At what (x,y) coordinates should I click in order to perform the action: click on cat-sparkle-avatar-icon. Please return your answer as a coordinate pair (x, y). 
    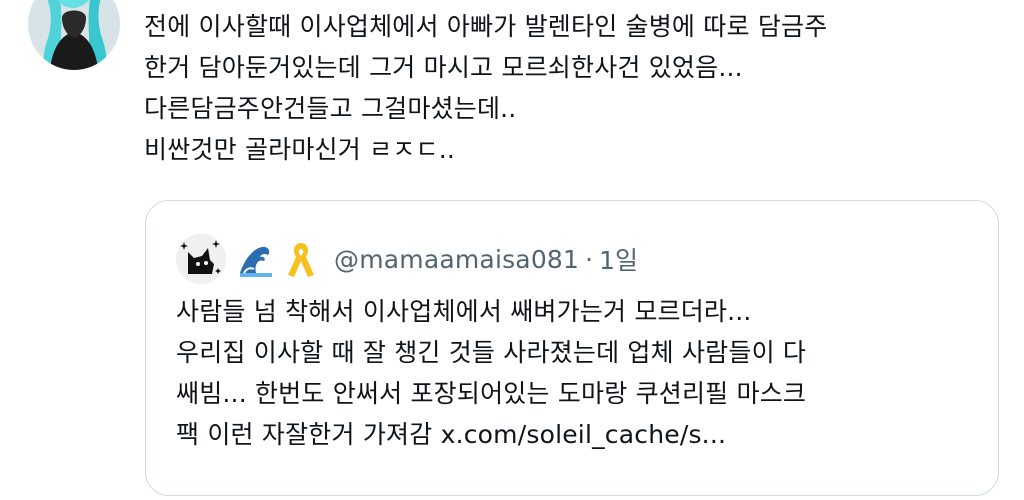
    Looking at the image, I should click on (201, 259).